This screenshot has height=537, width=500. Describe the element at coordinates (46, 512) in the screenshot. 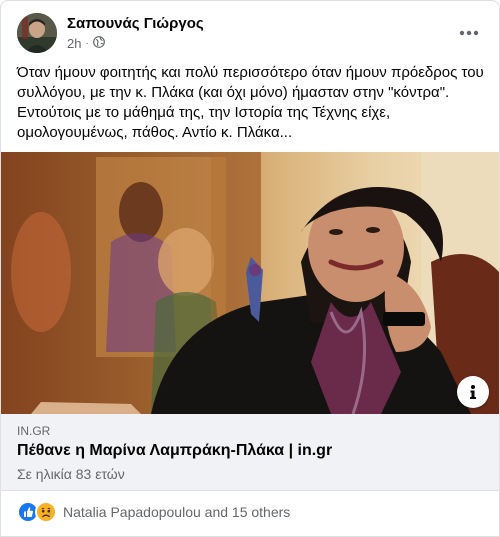

I see `sad-reaction-icon` at that location.